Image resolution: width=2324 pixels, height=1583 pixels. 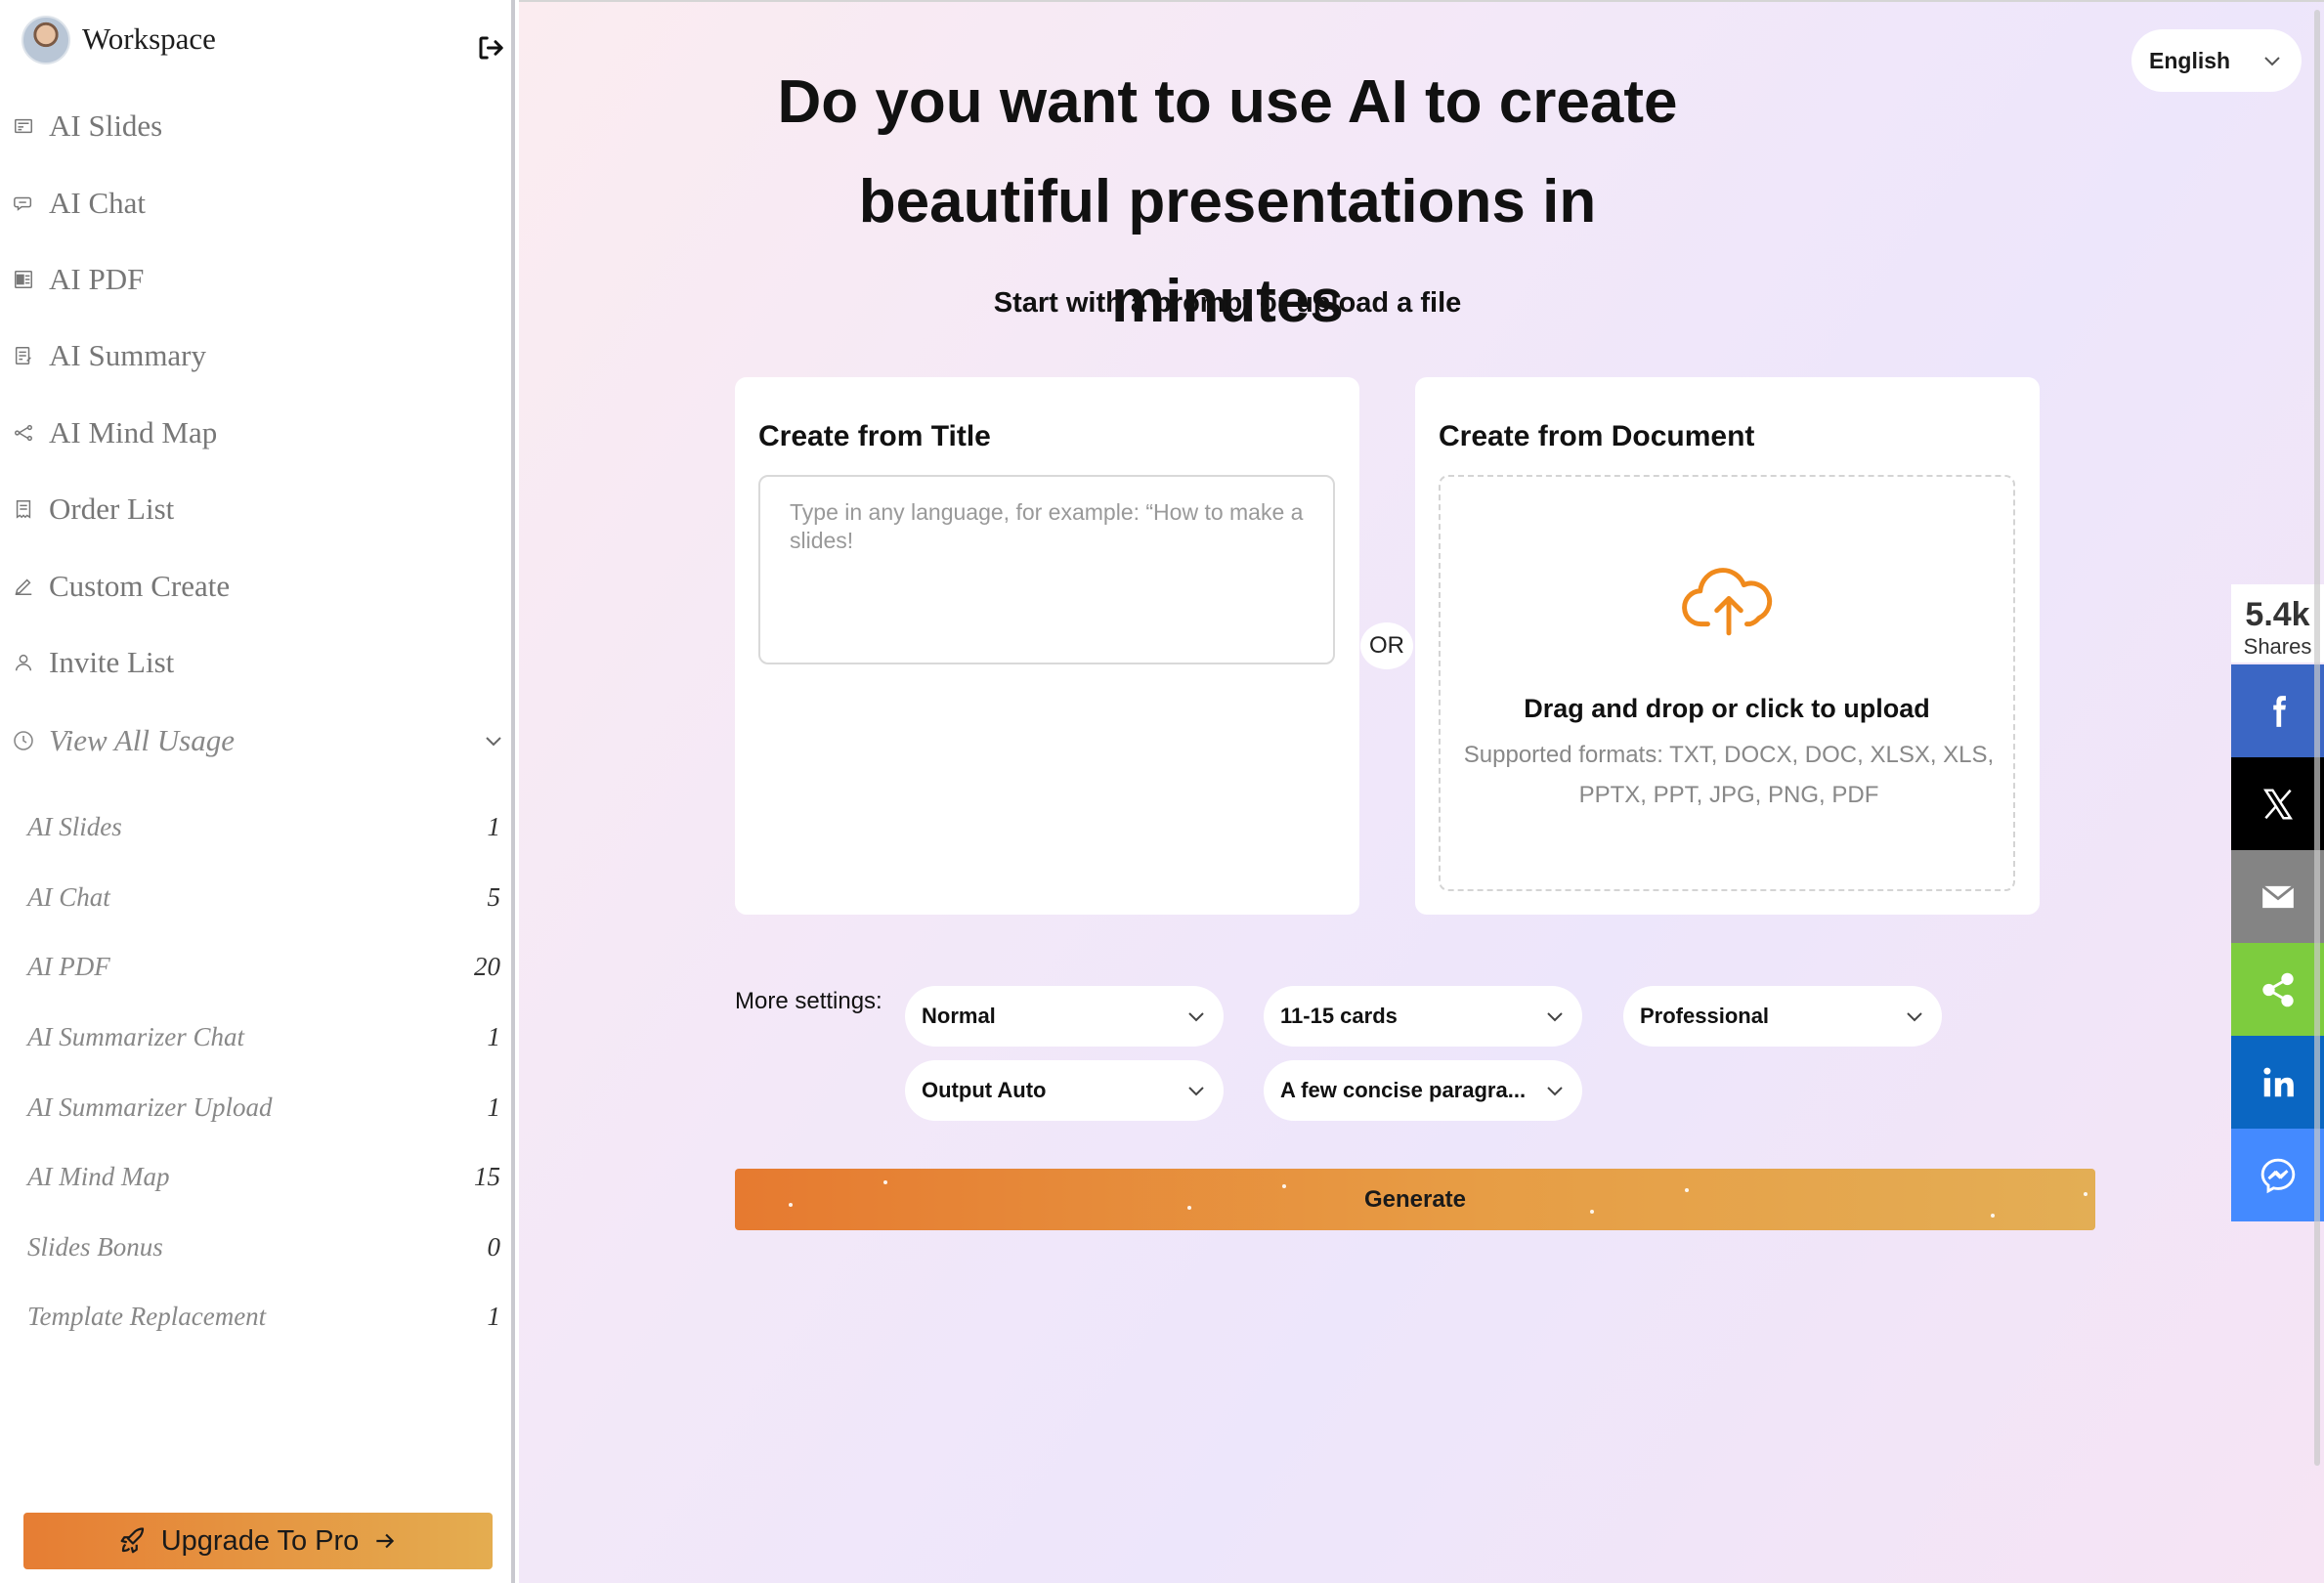 What do you see at coordinates (98, 202) in the screenshot?
I see `sidebar-item-label: AI Chat` at bounding box center [98, 202].